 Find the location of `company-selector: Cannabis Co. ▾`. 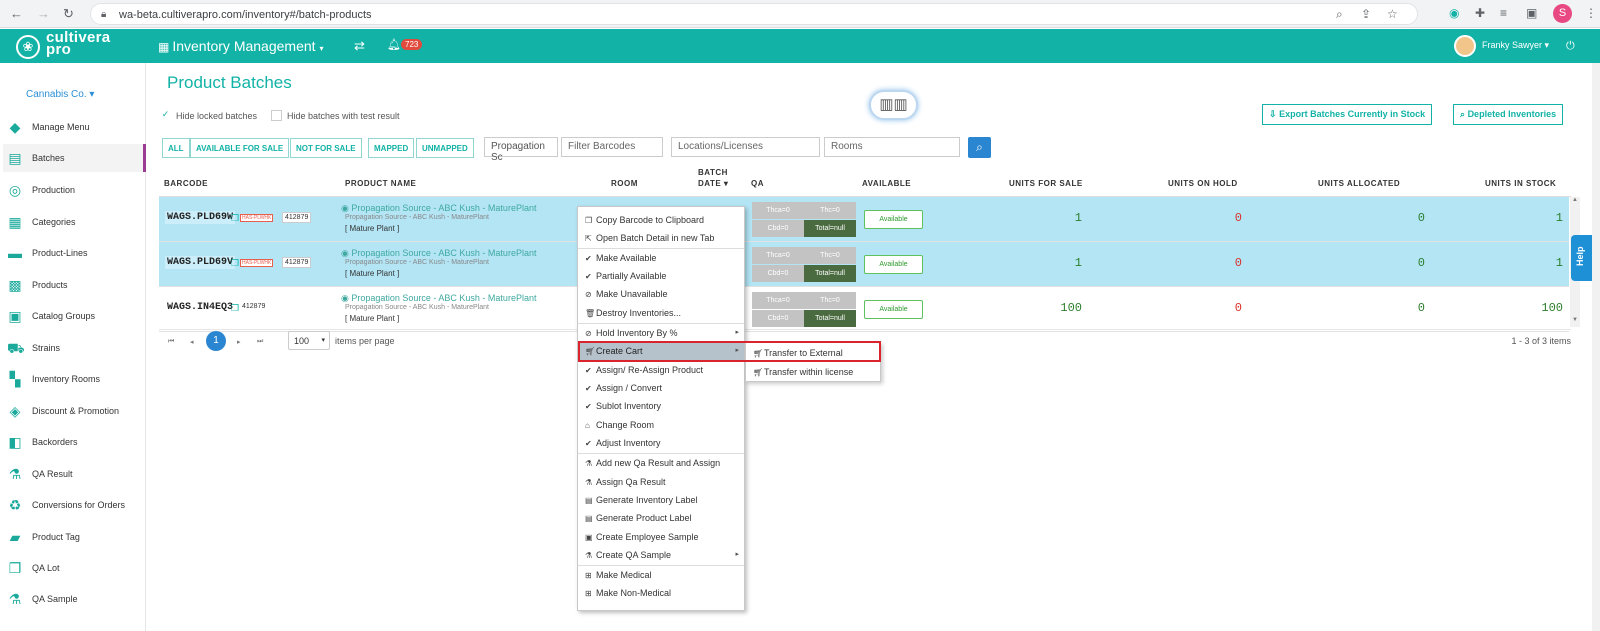

company-selector: Cannabis Co. ▾ is located at coordinates (60, 94).